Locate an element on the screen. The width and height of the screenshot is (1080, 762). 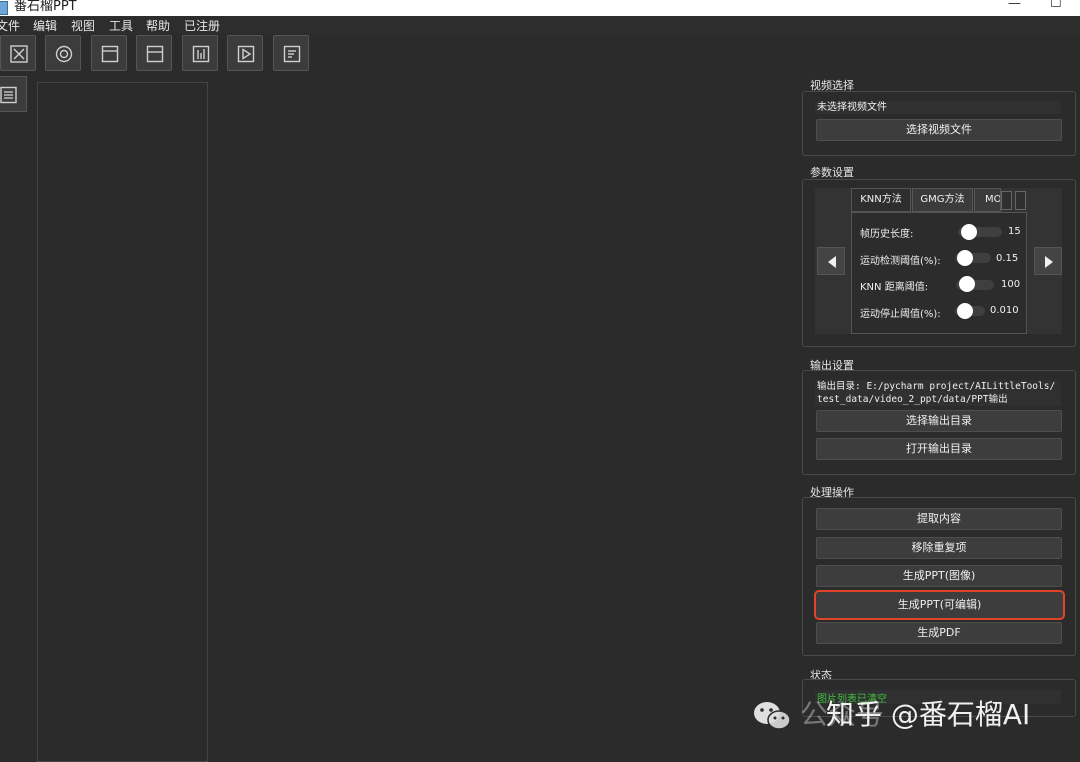
target-button is located at coordinates (63, 53).